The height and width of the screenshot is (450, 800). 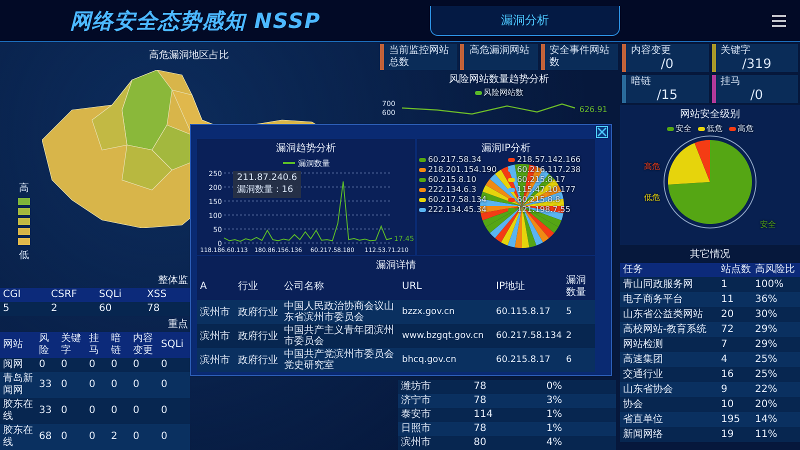 I want to click on pie-label: 222.134.6.3, so click(x=461, y=189).